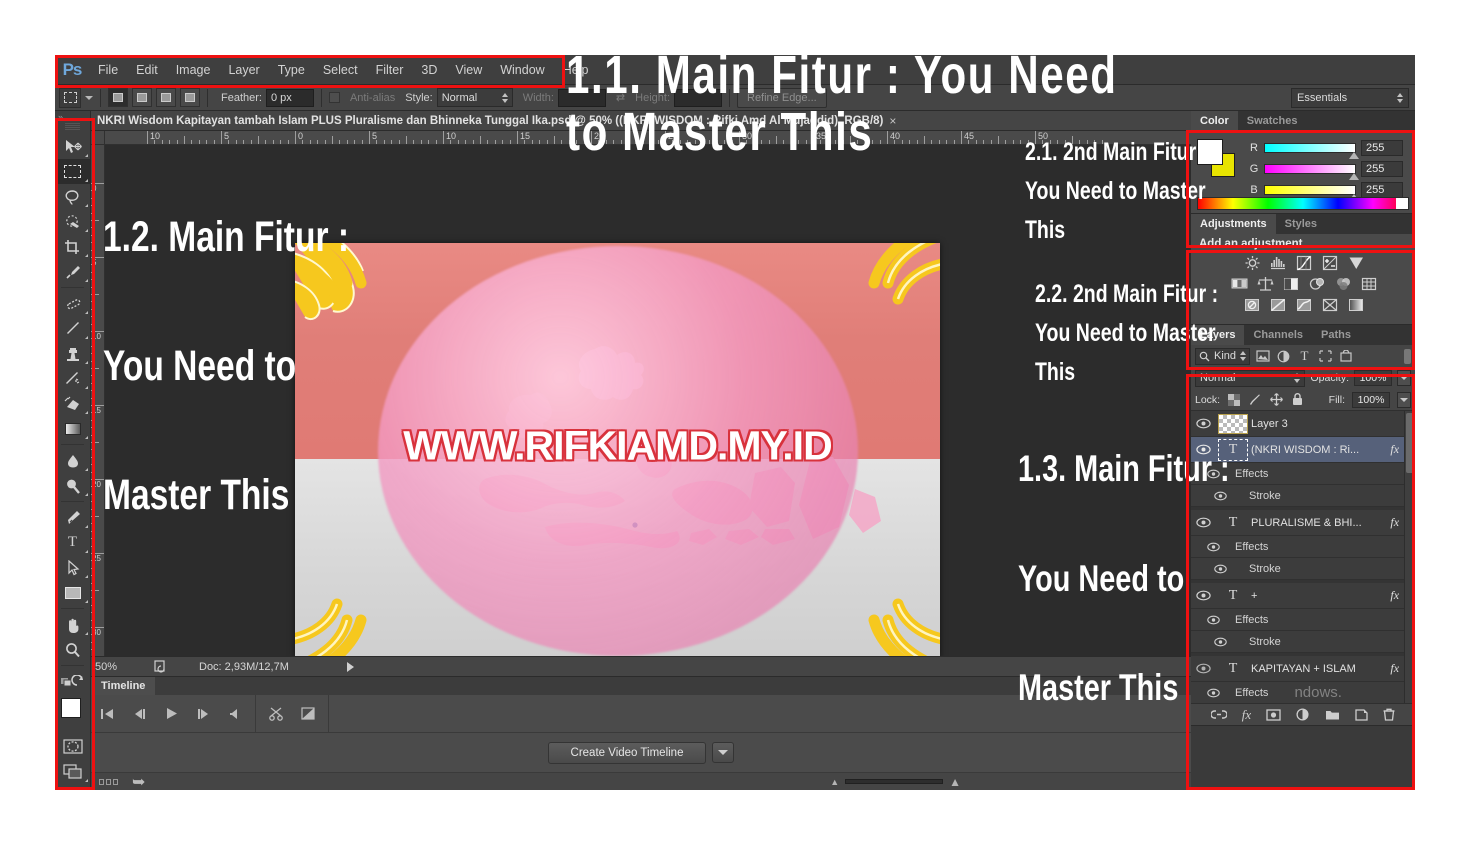 This screenshot has width=1480, height=861. I want to click on opacity-value: 100%, so click(1373, 378).